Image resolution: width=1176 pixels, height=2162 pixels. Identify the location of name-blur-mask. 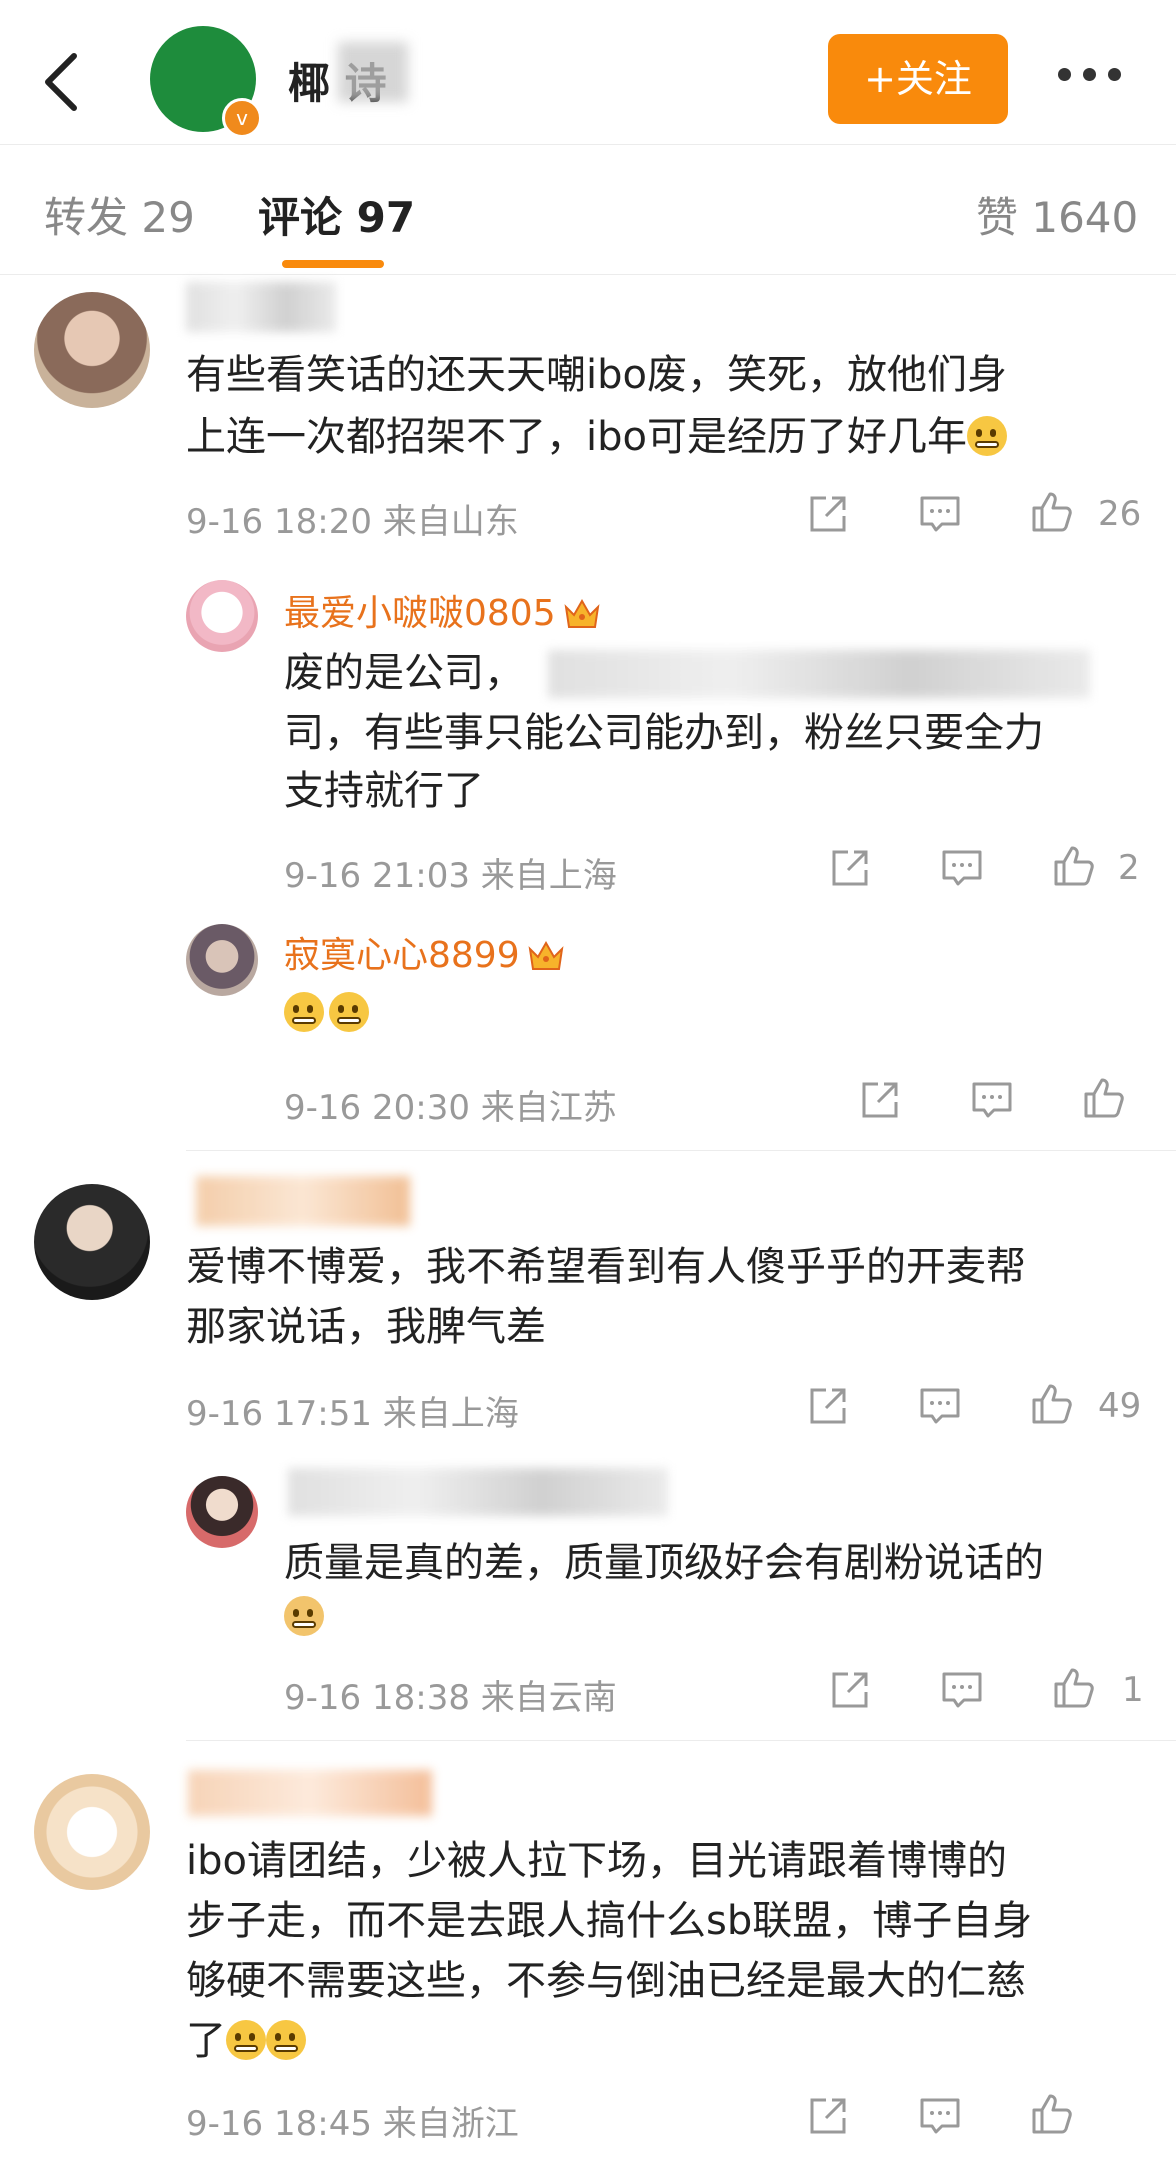
(373, 72).